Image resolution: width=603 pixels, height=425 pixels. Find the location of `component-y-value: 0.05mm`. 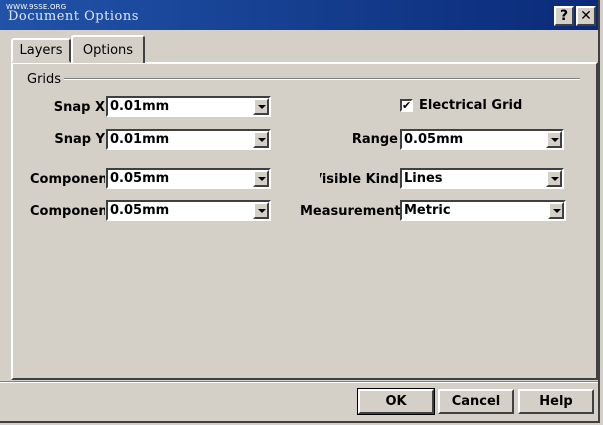

component-y-value: 0.05mm is located at coordinates (140, 210).